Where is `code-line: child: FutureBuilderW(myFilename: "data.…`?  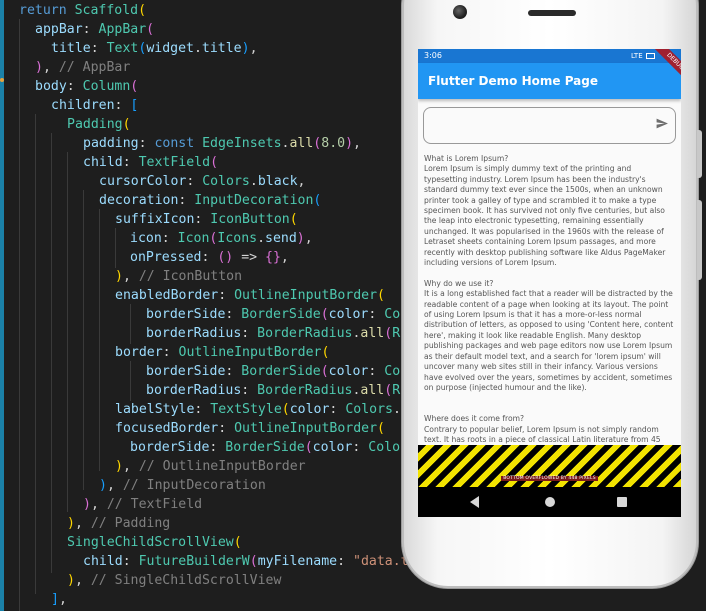 code-line: child: FutureBuilderW(myFilename: "data.… is located at coordinates (253, 561).